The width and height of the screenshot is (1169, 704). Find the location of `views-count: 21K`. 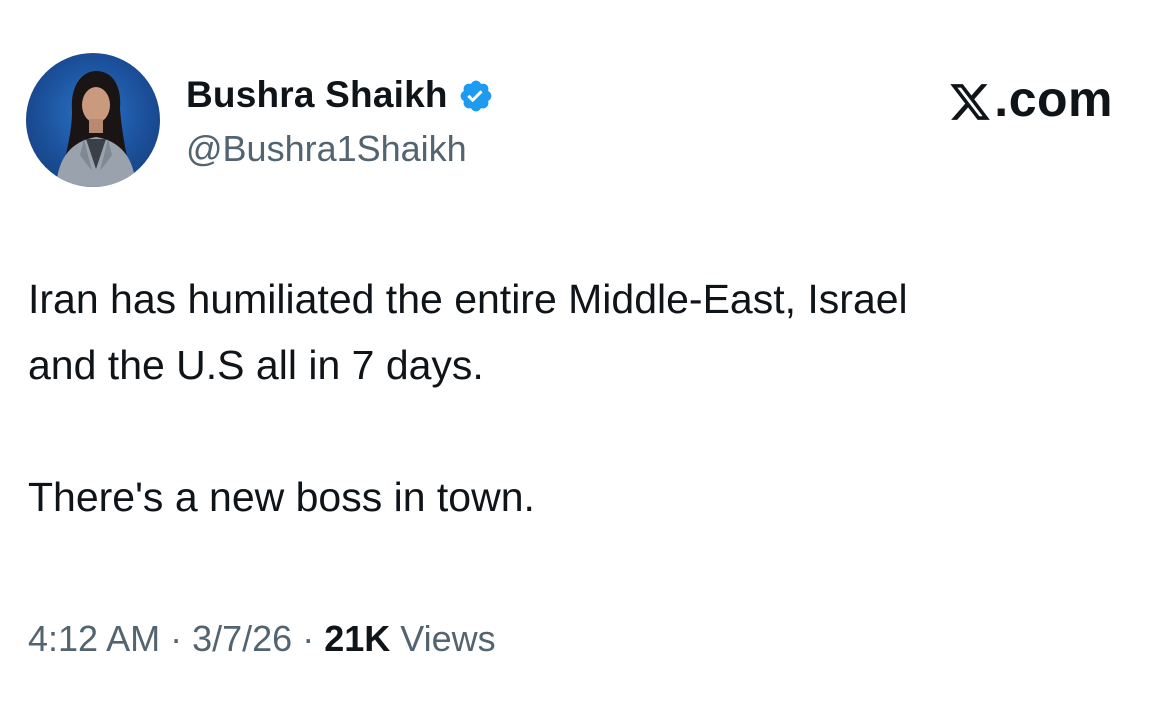

views-count: 21K is located at coordinates (357, 638).